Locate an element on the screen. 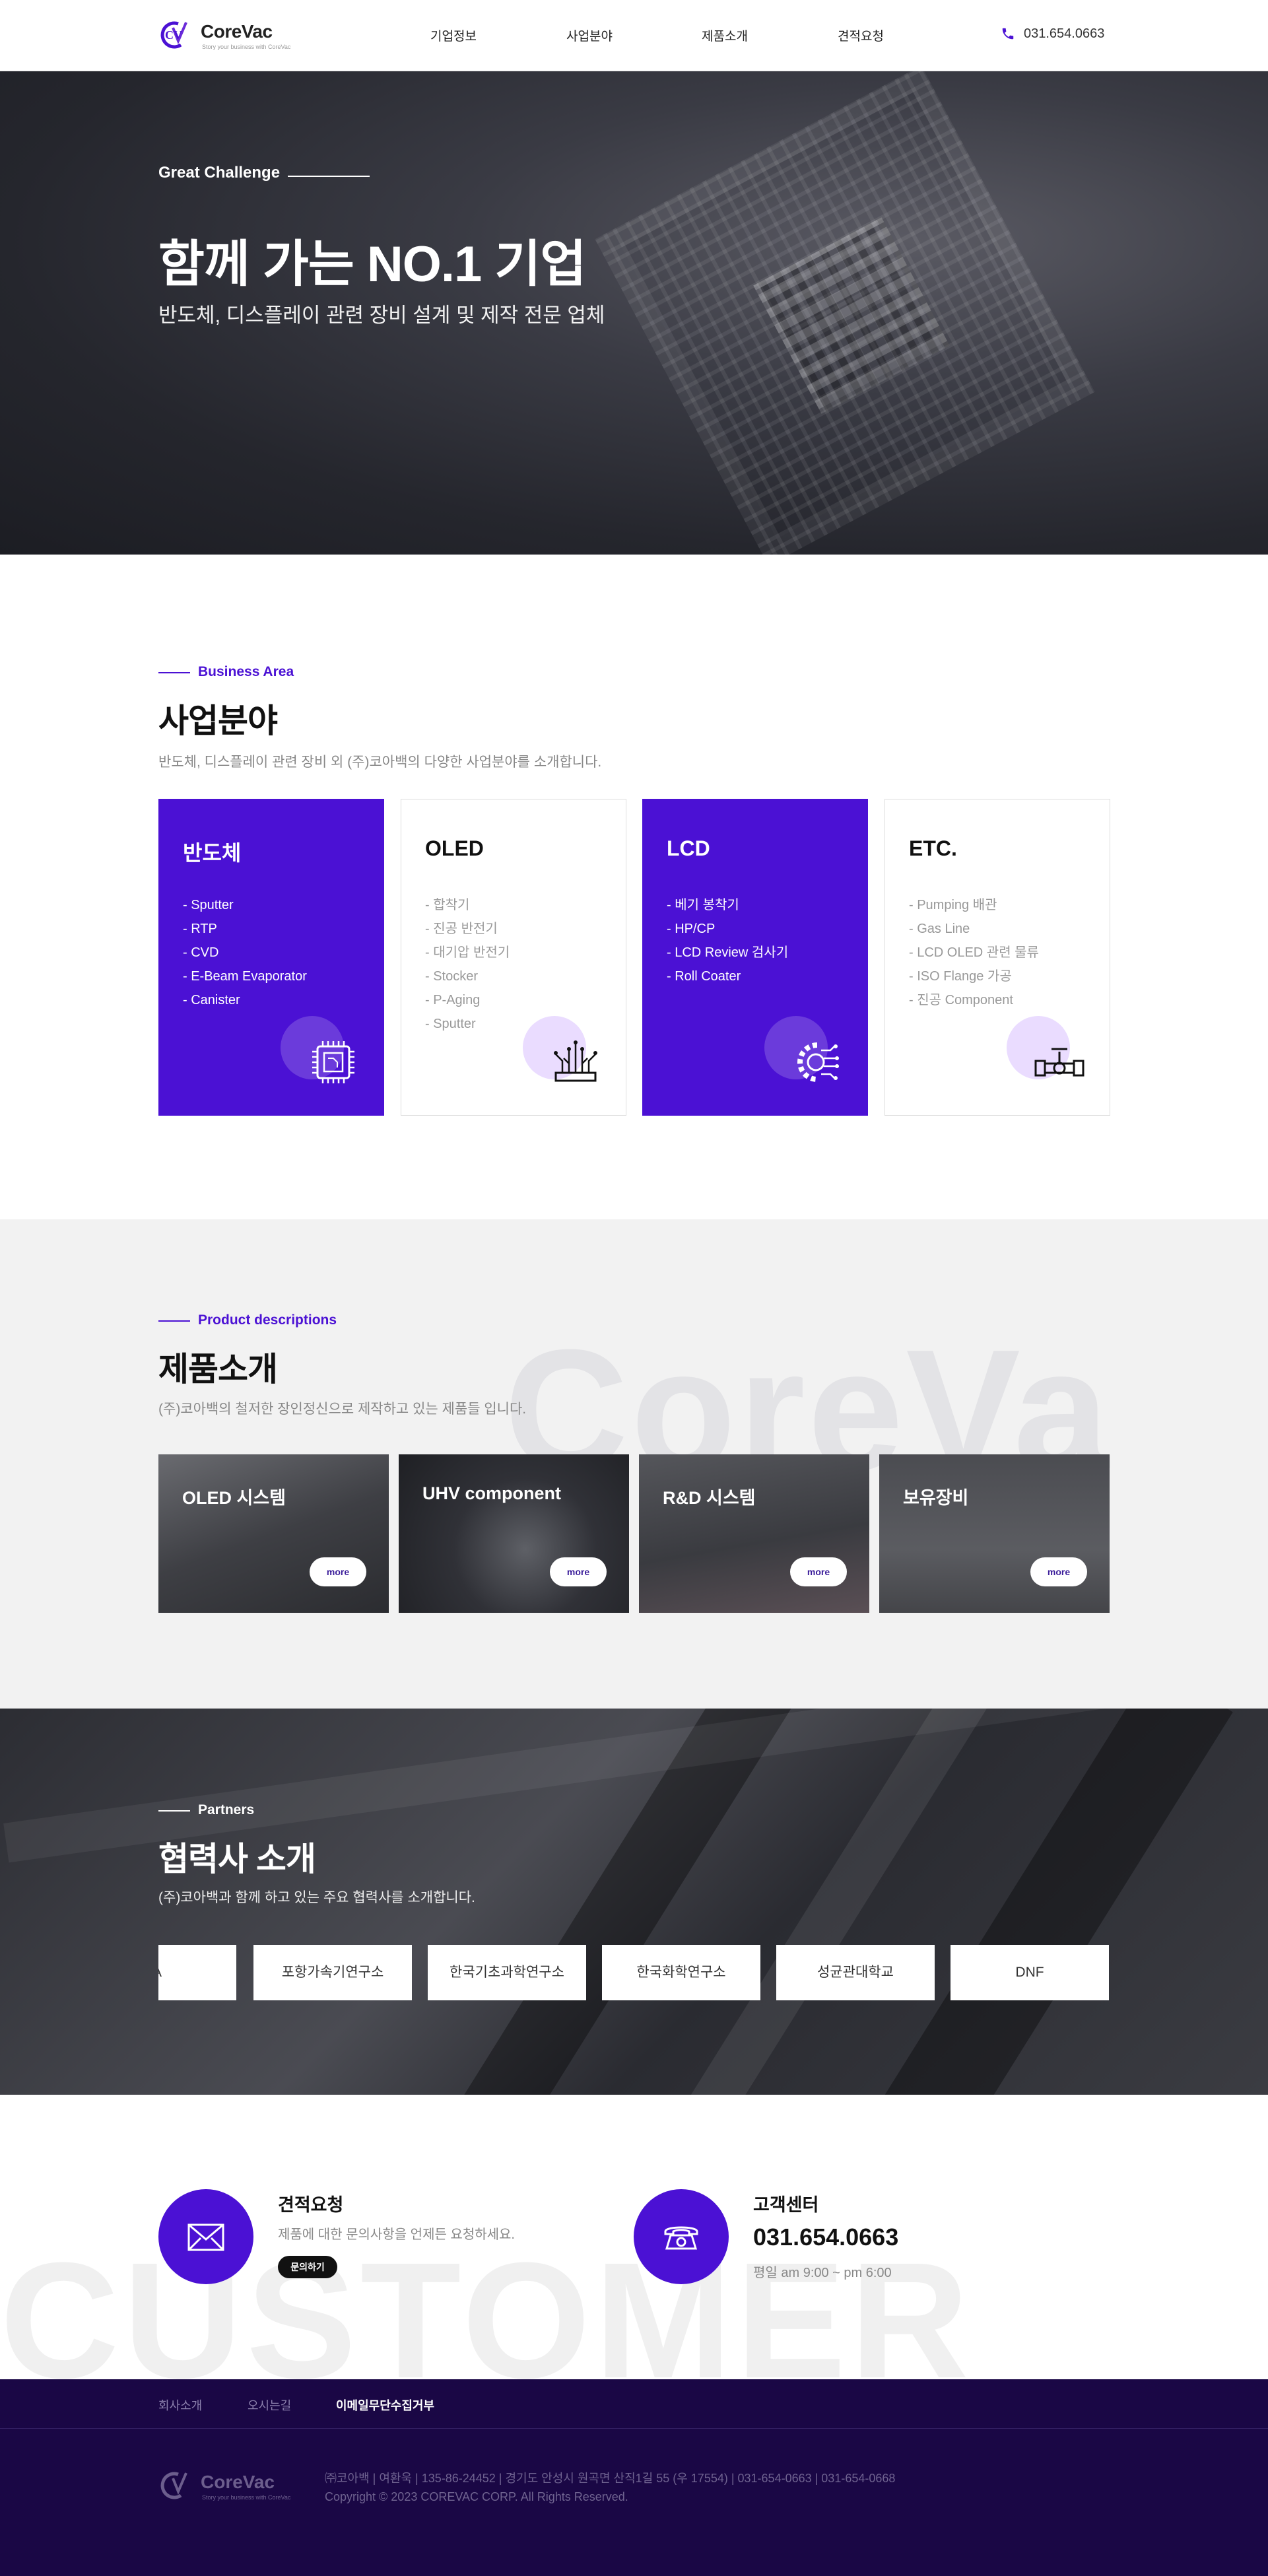 This screenshot has height=2576, width=1268. partners-title: 협력사 소개 is located at coordinates (237, 1859).